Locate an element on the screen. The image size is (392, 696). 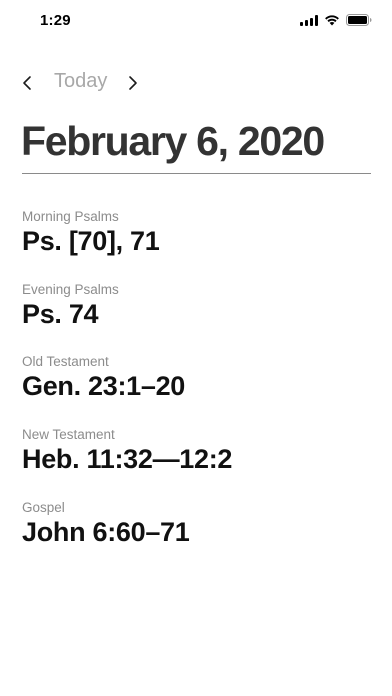
page-title: February 6, 2020 is located at coordinates (173, 141).